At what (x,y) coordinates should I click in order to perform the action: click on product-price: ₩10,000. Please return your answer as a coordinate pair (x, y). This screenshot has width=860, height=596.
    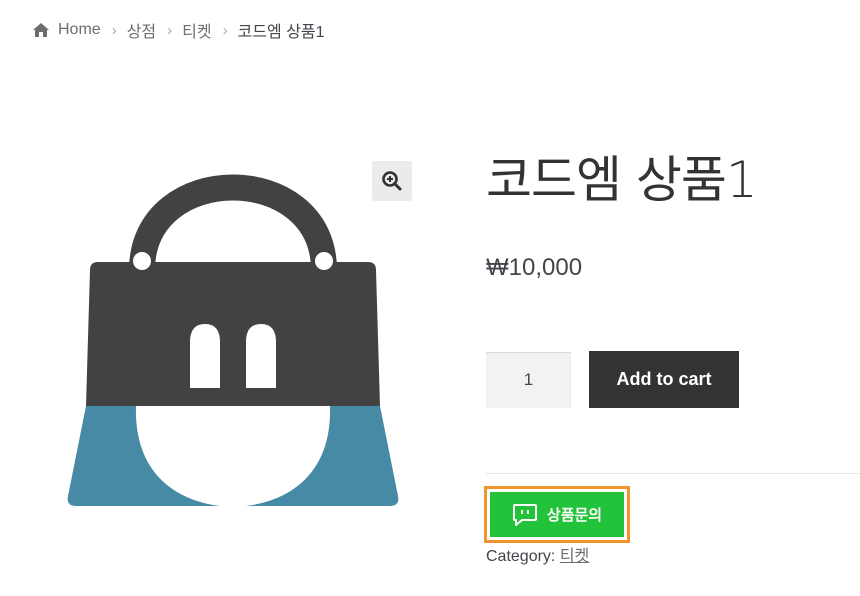
    Looking at the image, I should click on (534, 267).